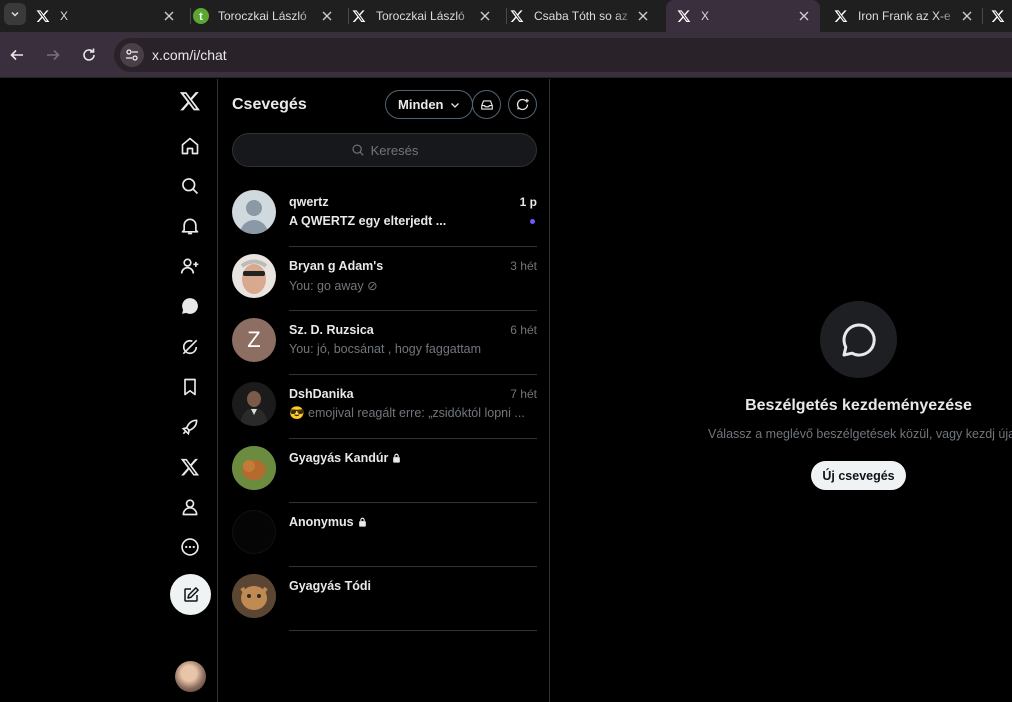  What do you see at coordinates (309, 202) in the screenshot?
I see `conversation-name: qwertz` at bounding box center [309, 202].